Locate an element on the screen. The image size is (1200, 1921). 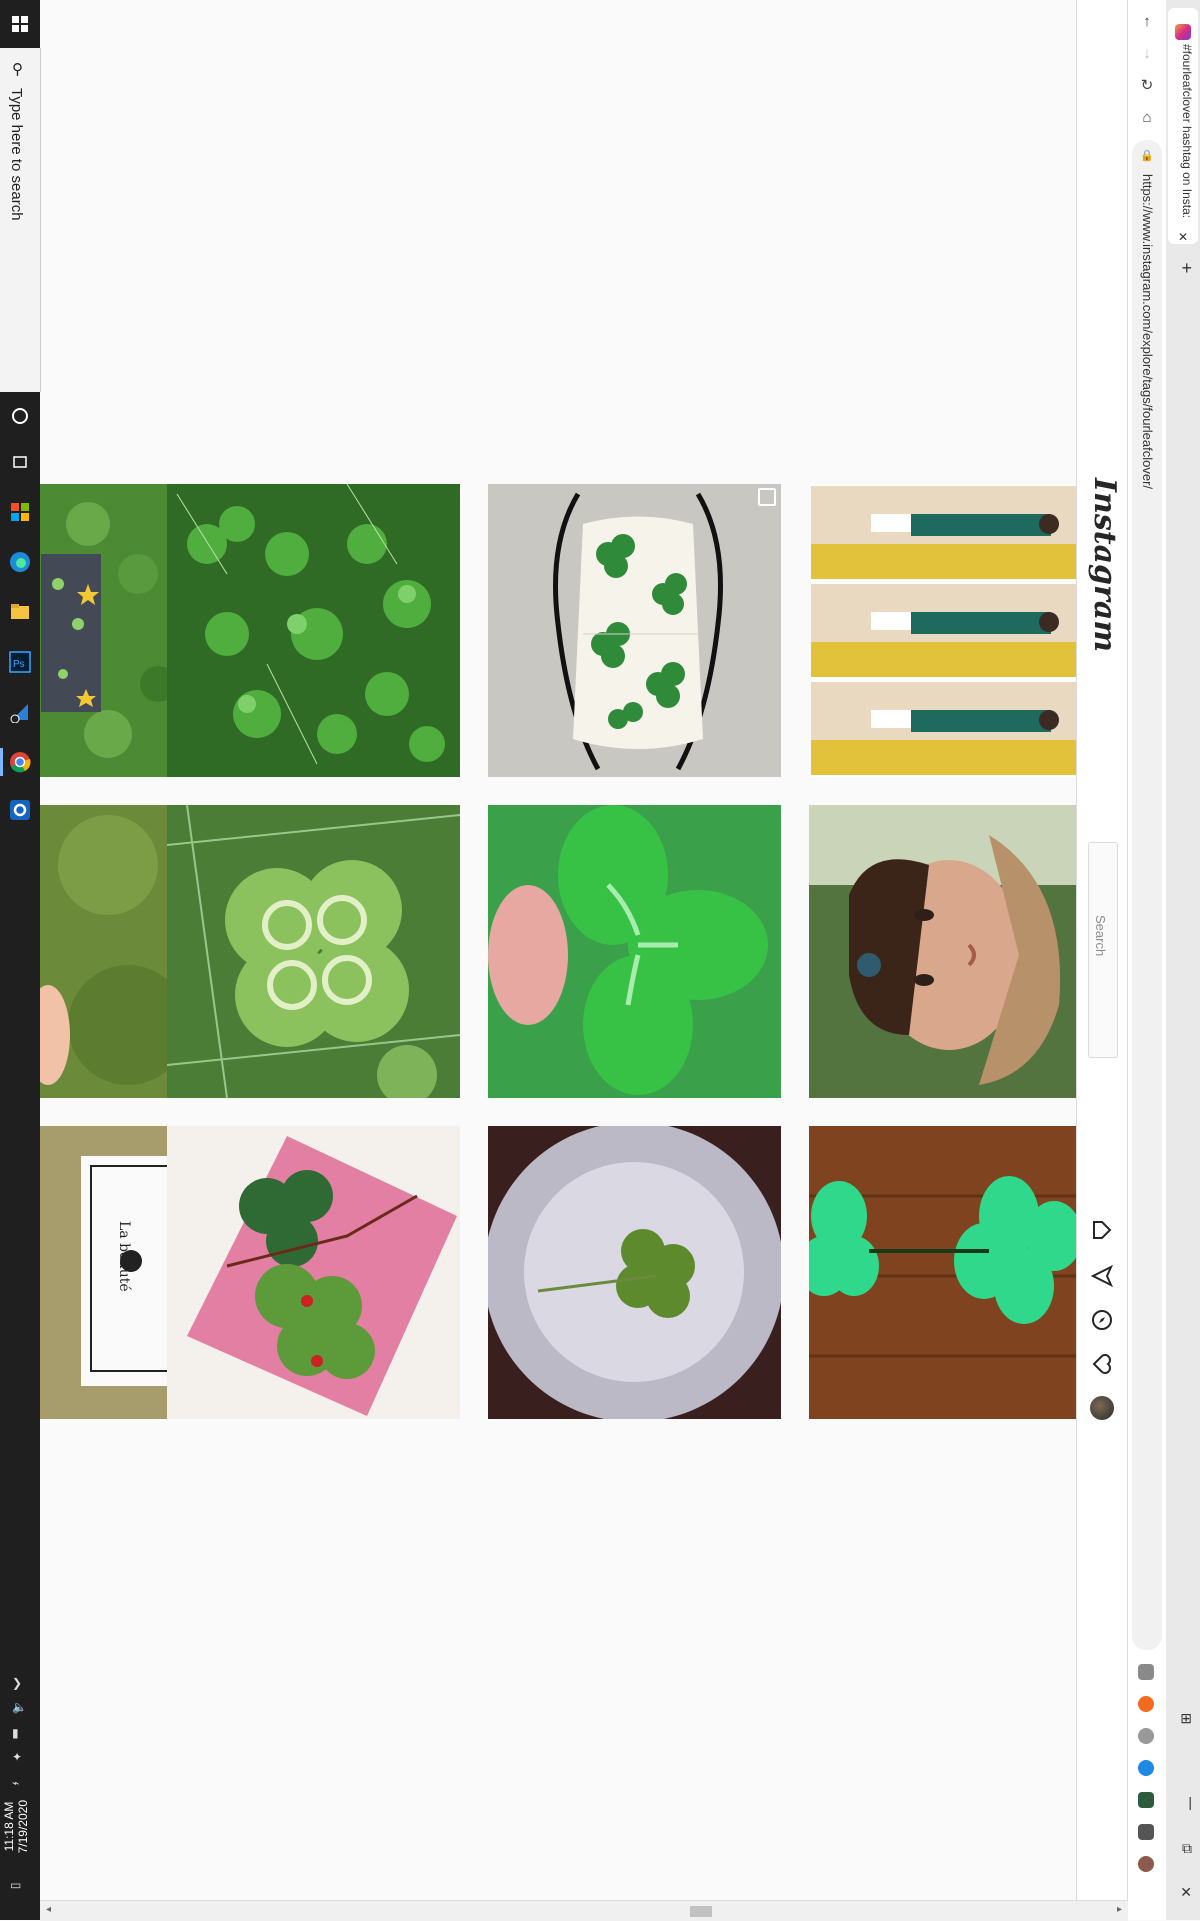
post-triple-photo is located at coordinates (943, 630).